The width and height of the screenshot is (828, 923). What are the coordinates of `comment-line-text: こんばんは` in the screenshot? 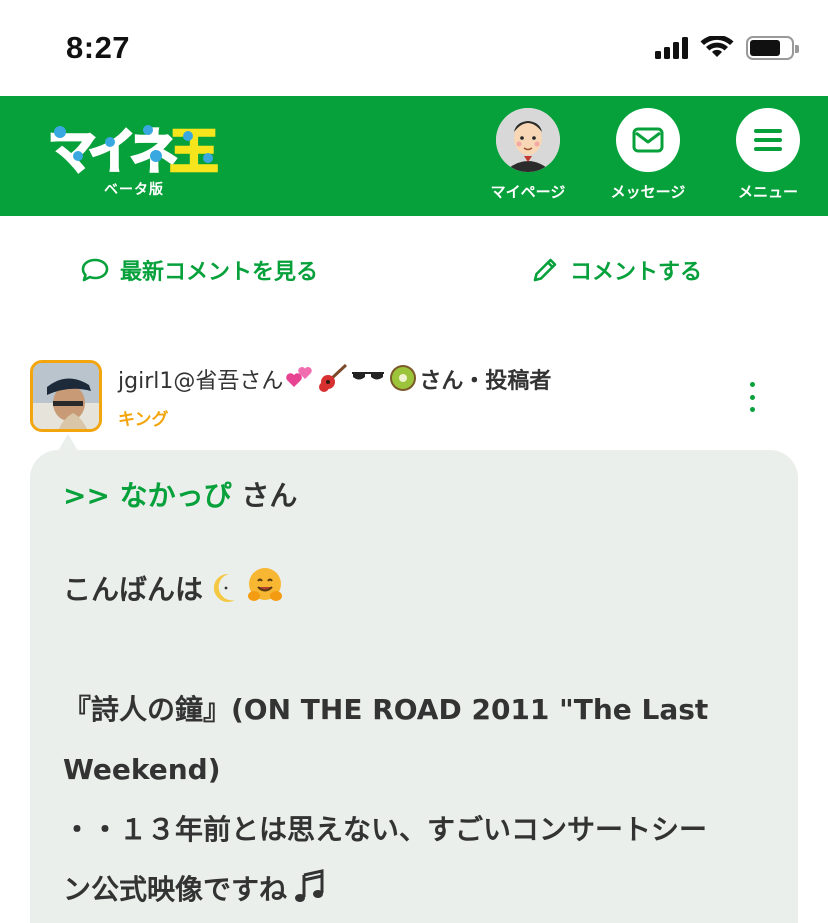 It's located at (133, 589).